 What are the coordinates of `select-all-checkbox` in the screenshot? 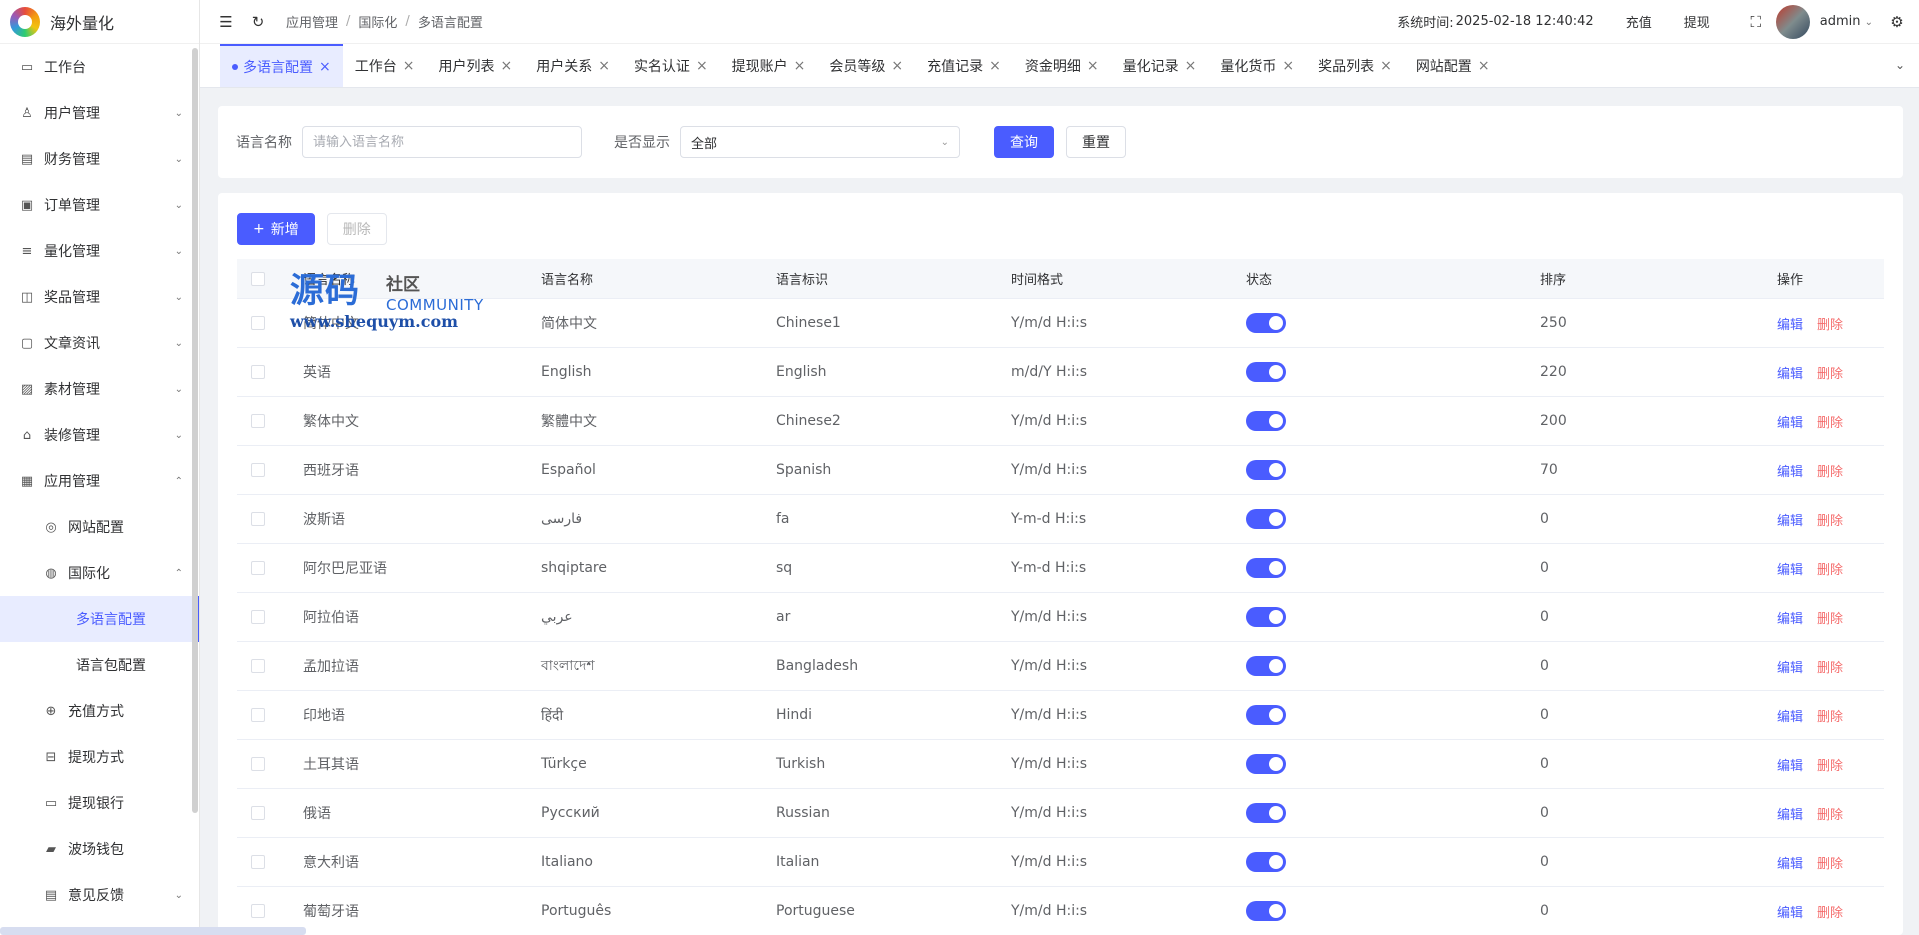 It's located at (258, 278).